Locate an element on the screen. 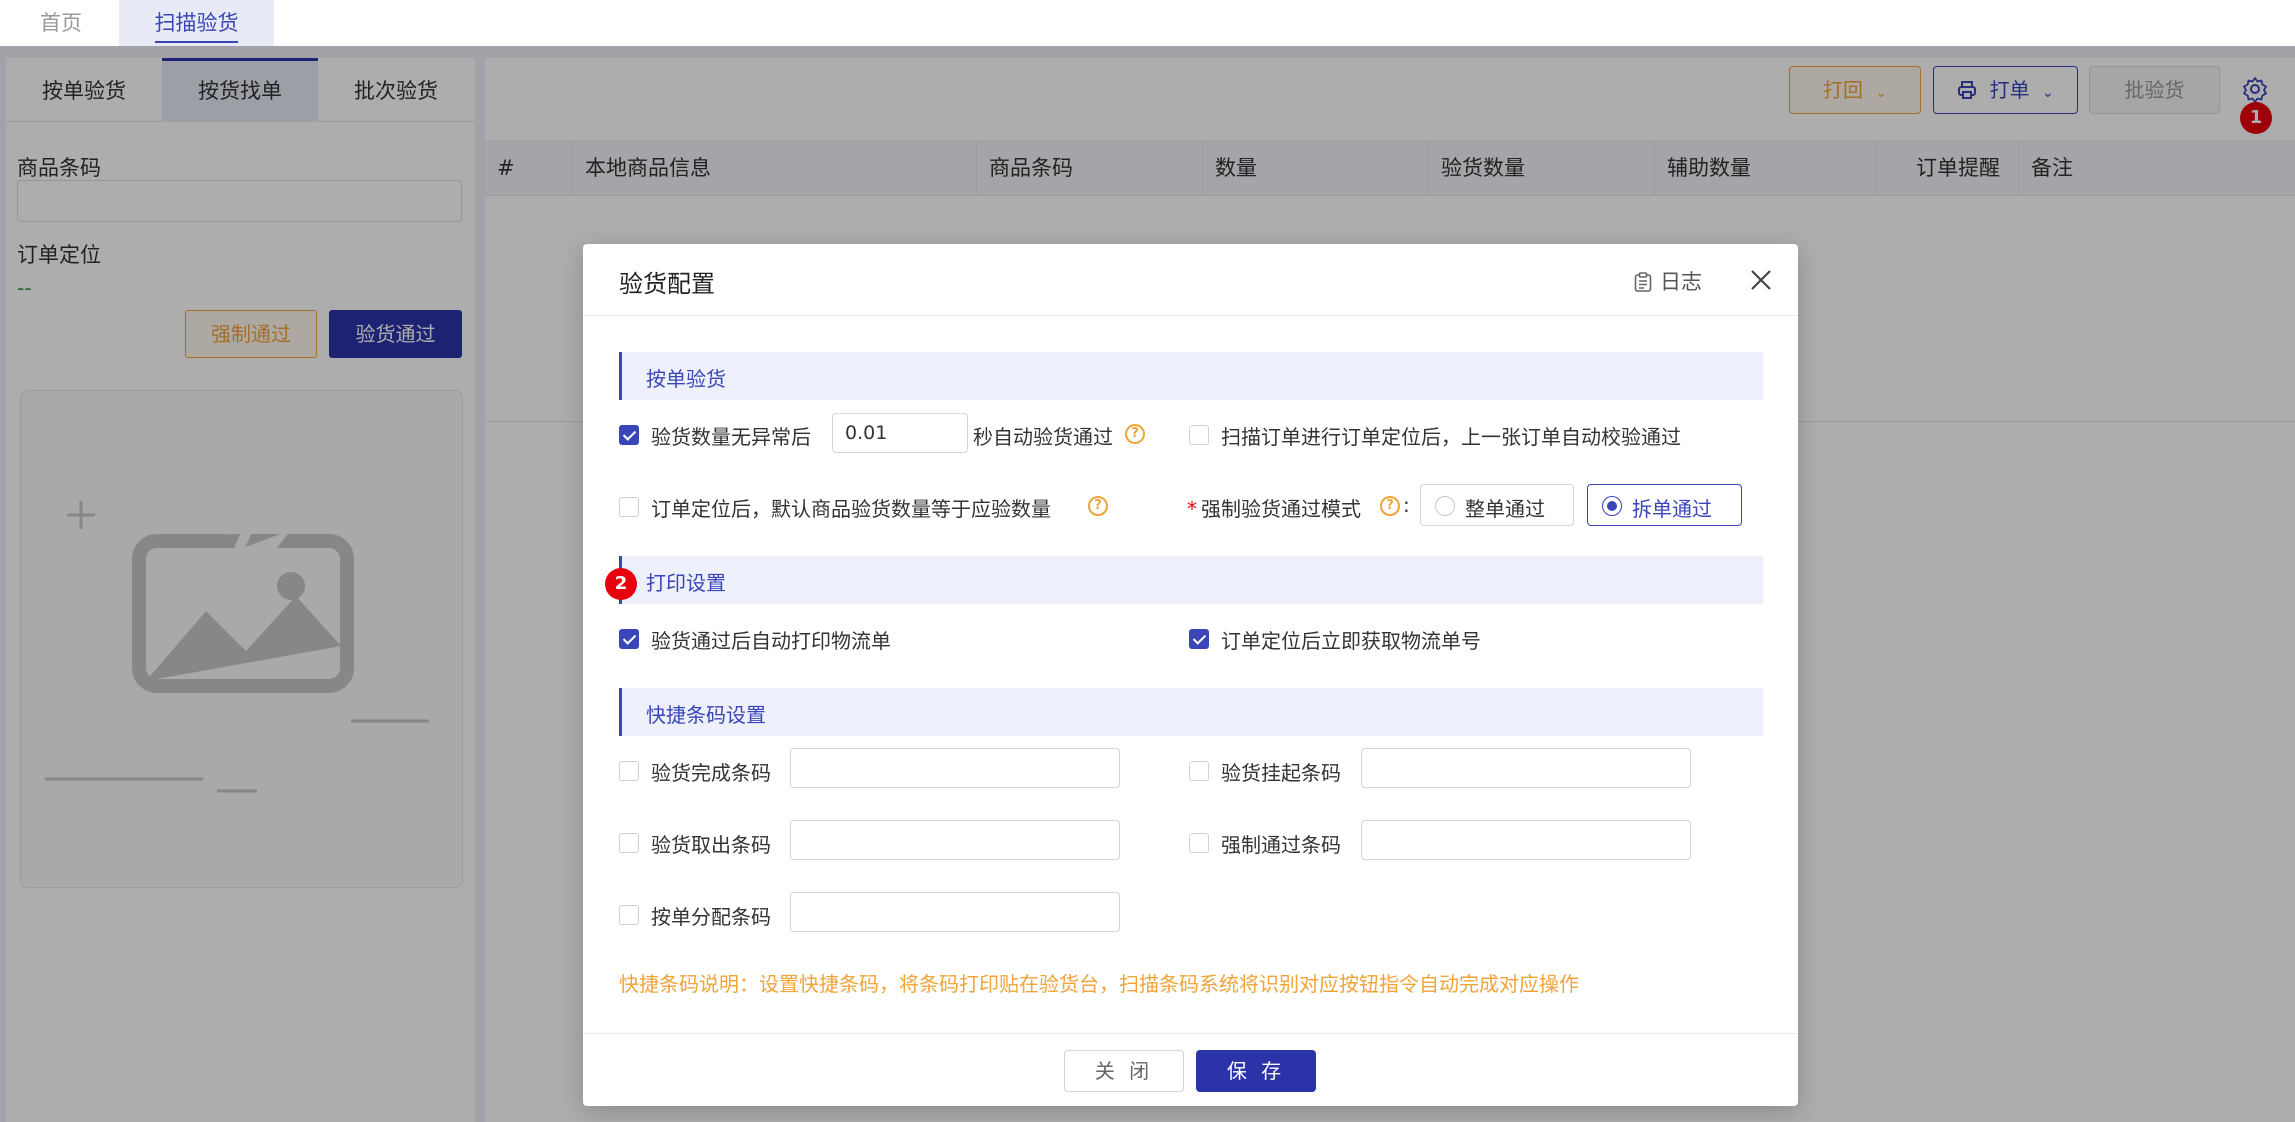 This screenshot has height=1122, width=2295. dialog-title: 验货配置 is located at coordinates (667, 284).